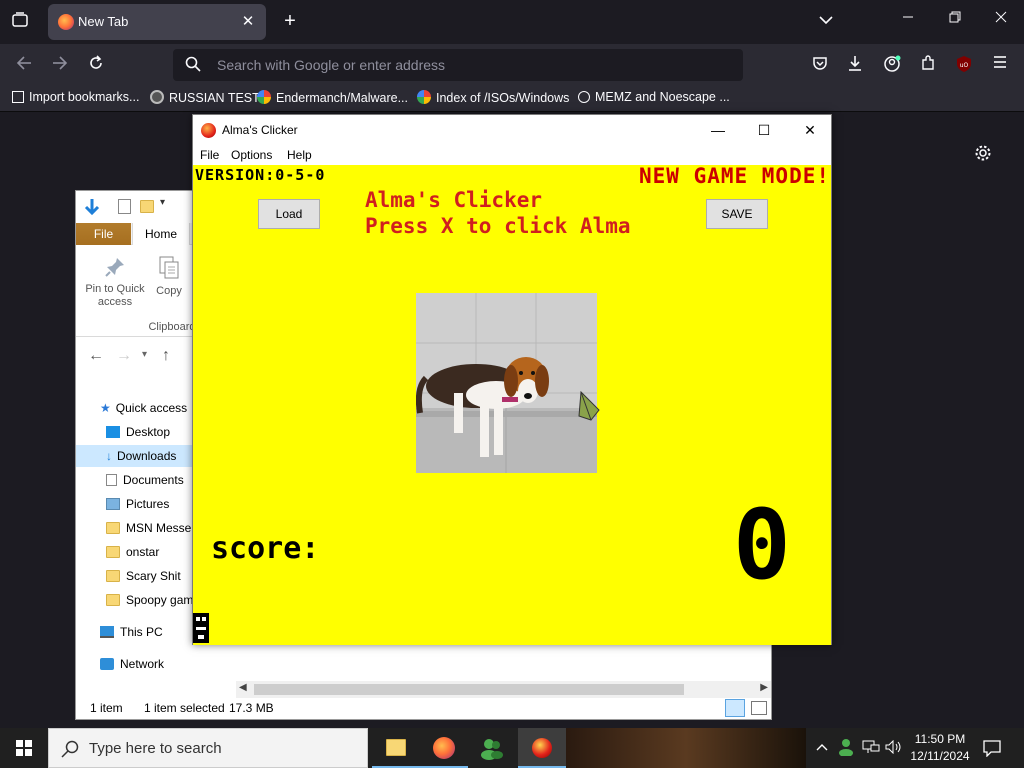  Describe the element at coordinates (142, 664) in the screenshot. I see `nav-label: Network` at that location.